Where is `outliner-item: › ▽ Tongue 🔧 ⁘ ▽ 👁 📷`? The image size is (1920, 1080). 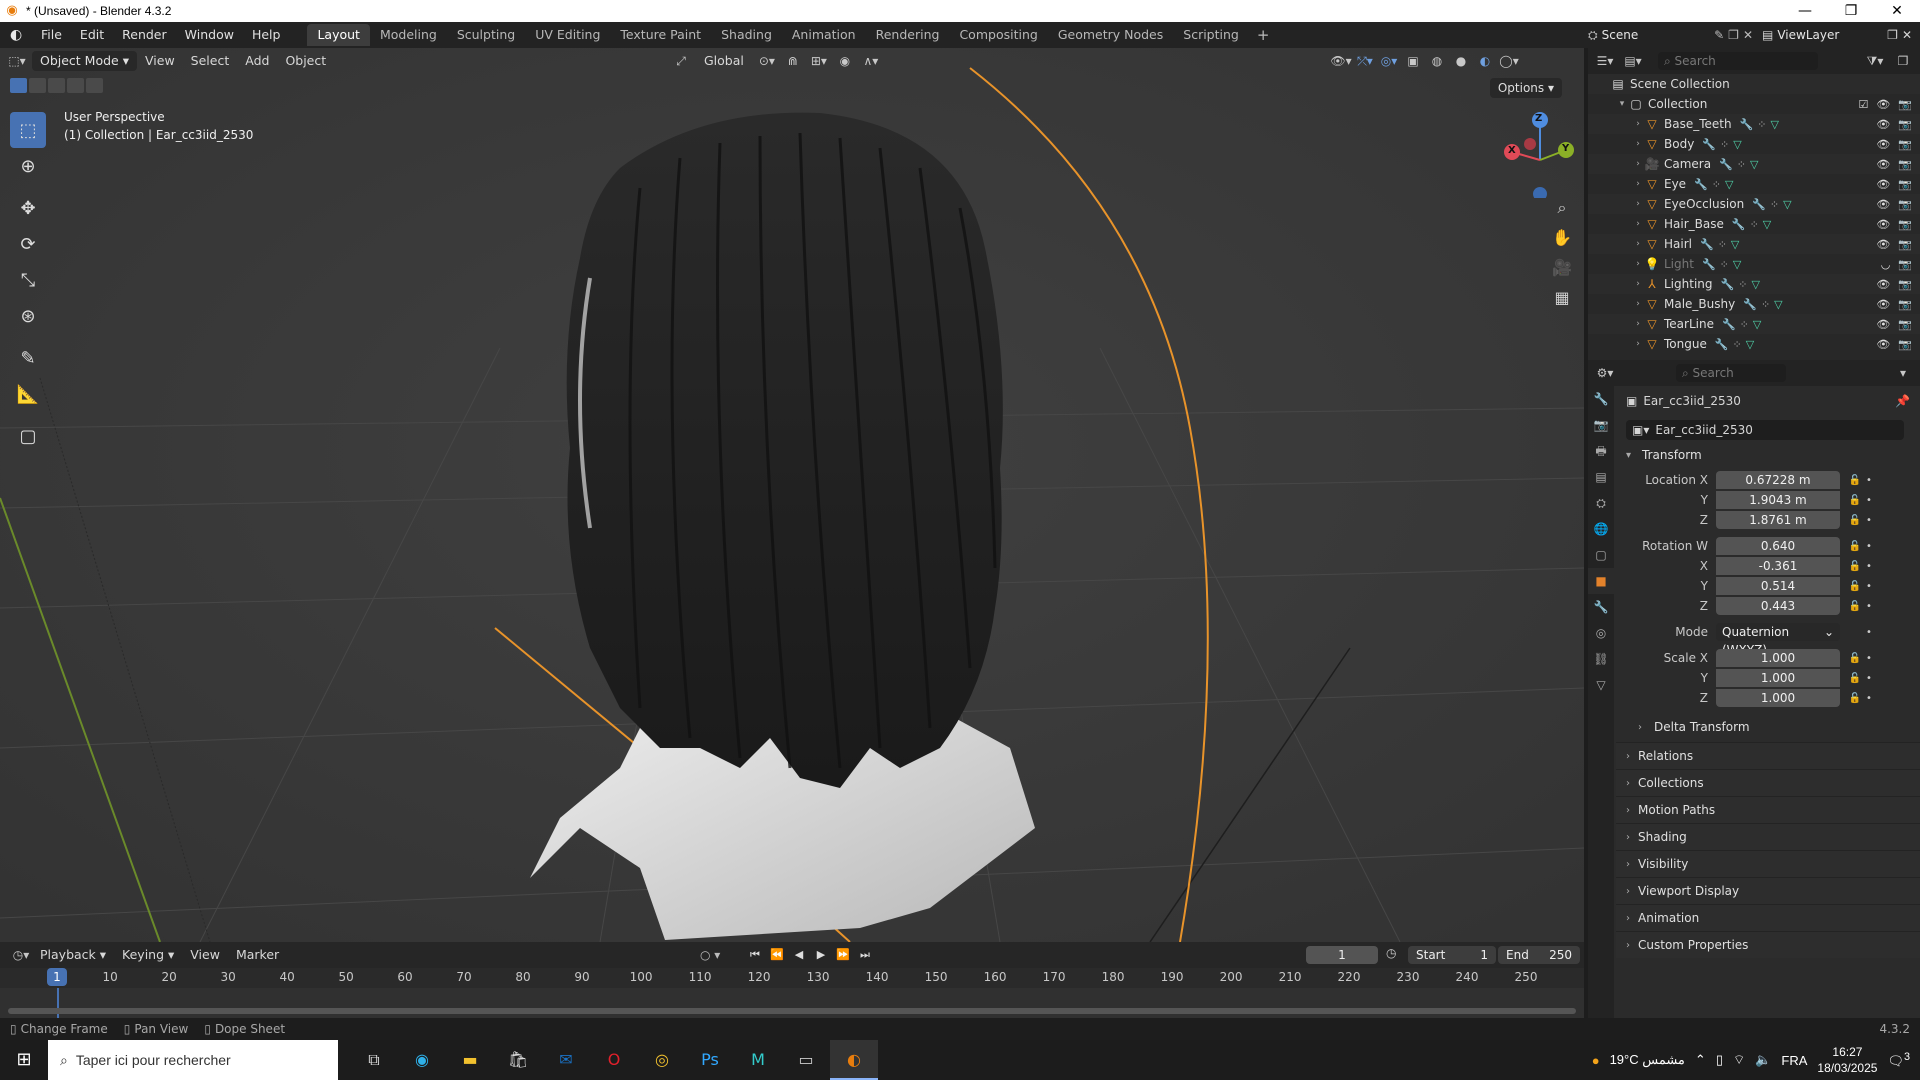
outliner-item: › ▽ Tongue 🔧 ⁘ ▽ 👁 📷 is located at coordinates (1754, 344).